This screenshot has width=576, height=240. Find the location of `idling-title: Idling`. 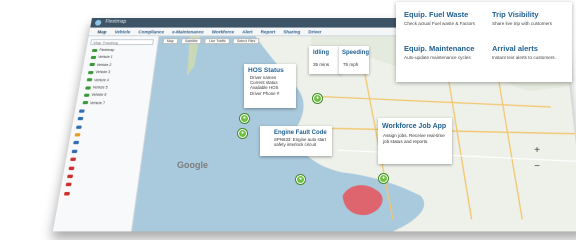

idling-title: Idling is located at coordinates (325, 51).